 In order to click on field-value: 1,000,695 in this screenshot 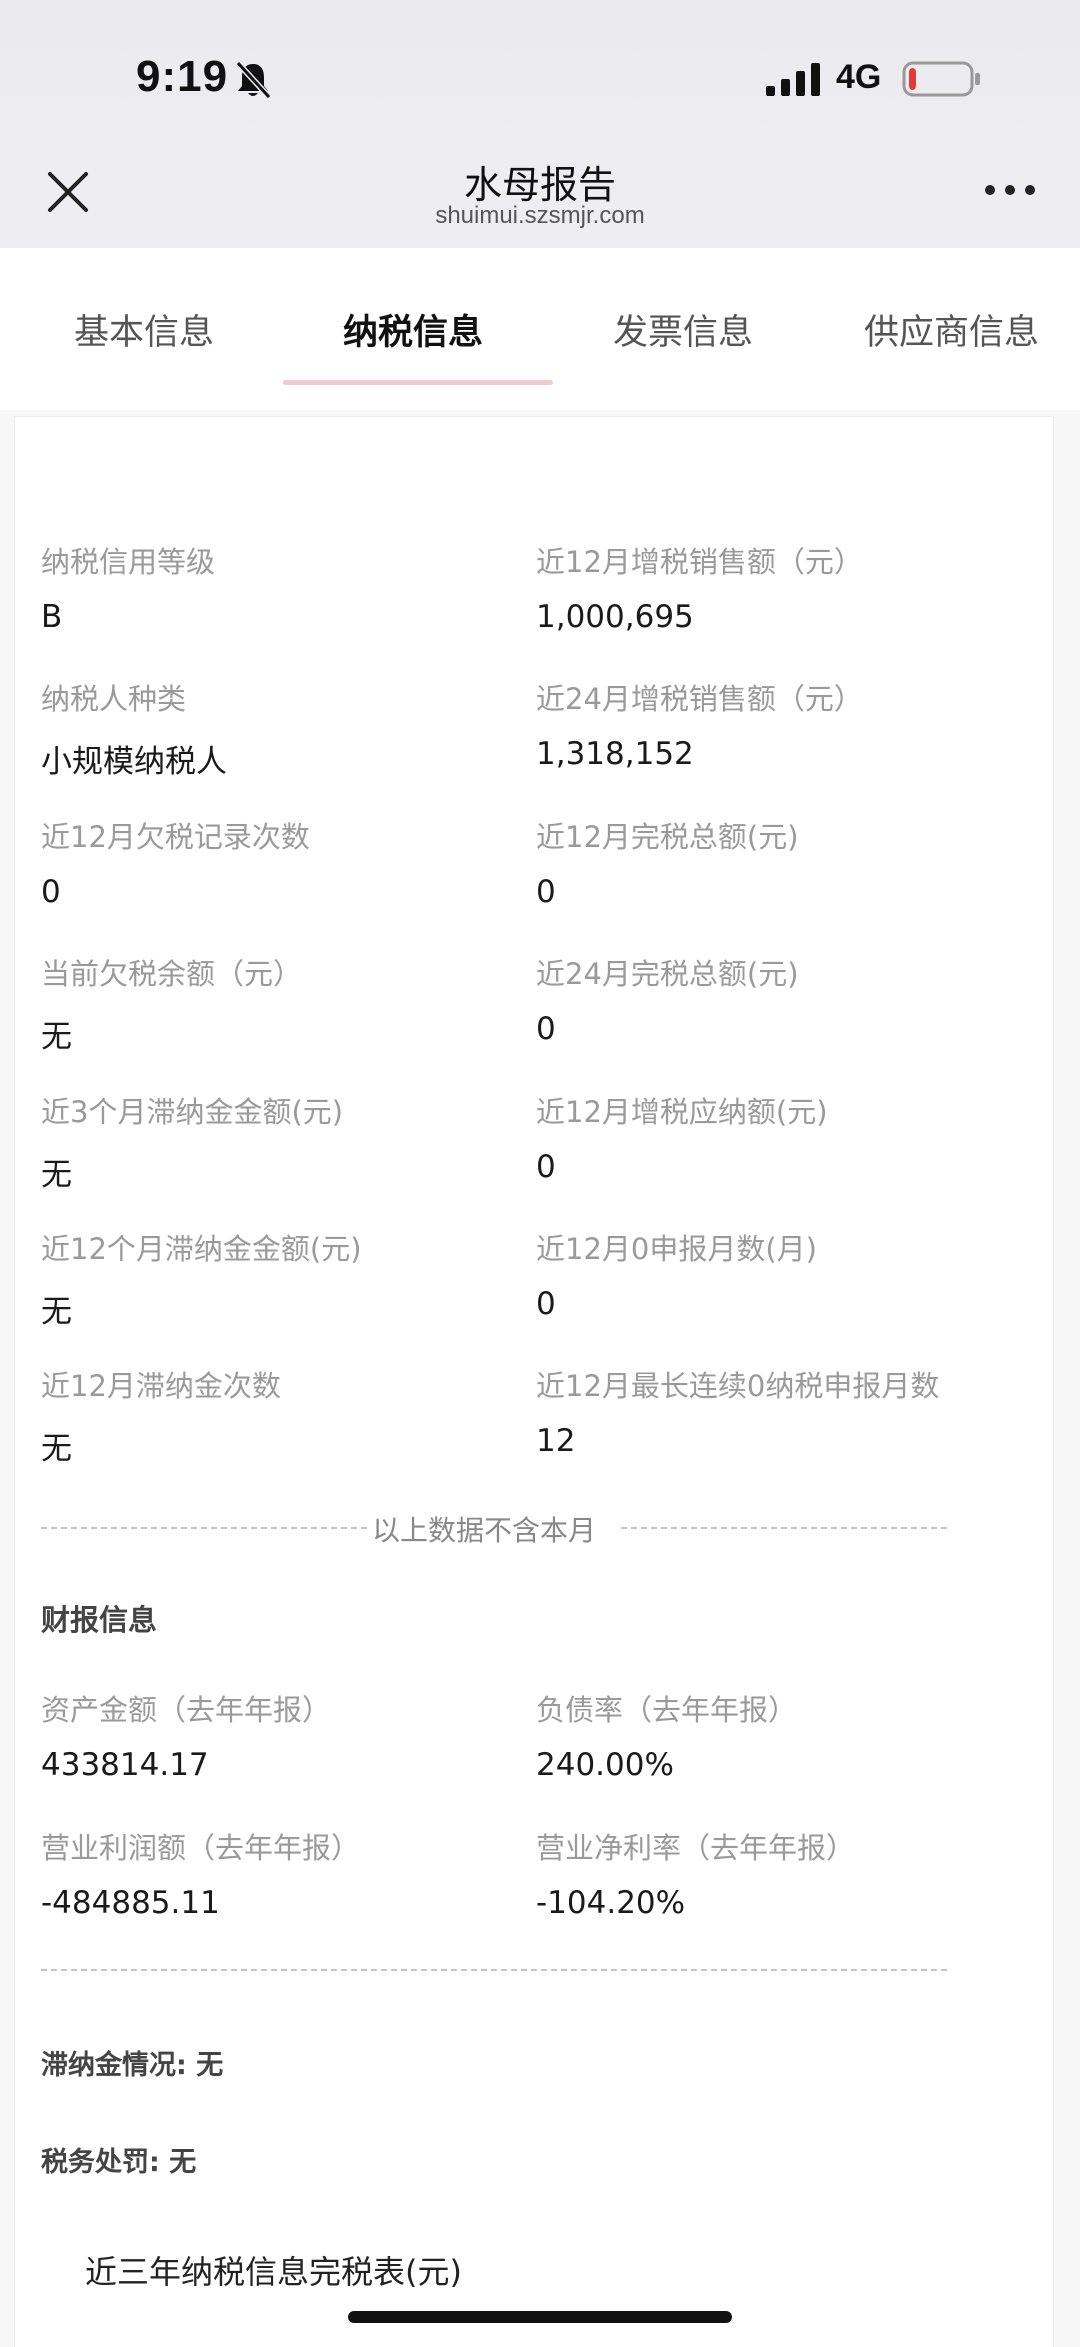, I will do `click(615, 617)`.